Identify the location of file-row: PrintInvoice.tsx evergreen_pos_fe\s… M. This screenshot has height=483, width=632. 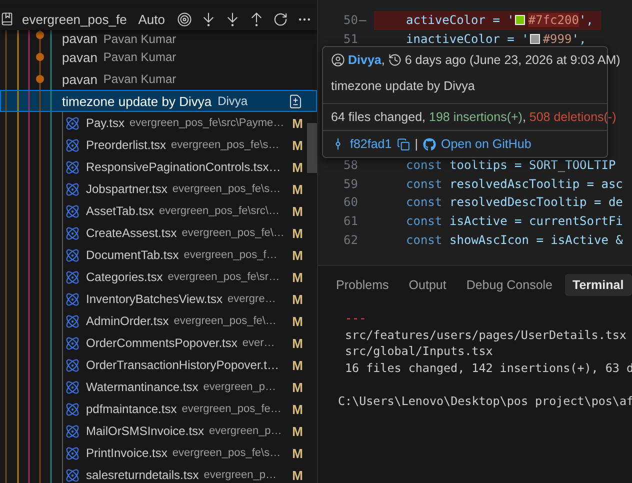
(153, 453).